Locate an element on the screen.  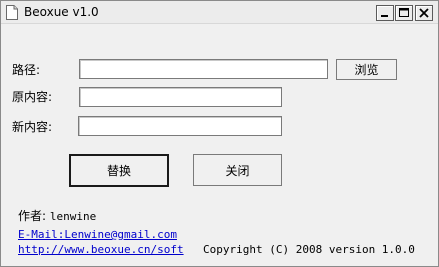
replace-button: 替换 is located at coordinates (119, 170).